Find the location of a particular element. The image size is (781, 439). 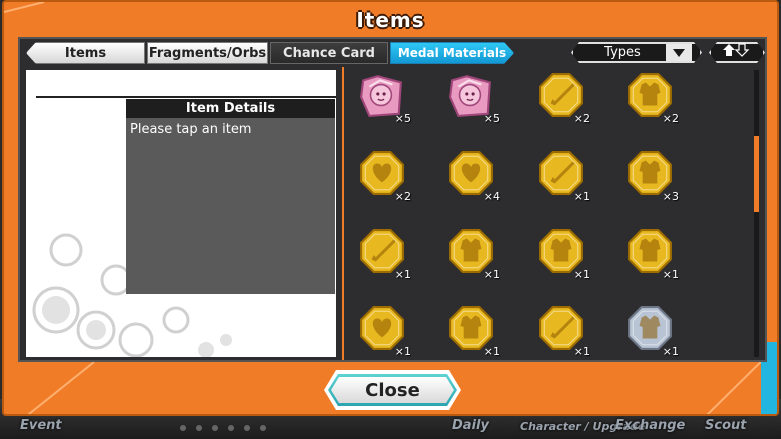

title-bar: Items is located at coordinates (390, 20).